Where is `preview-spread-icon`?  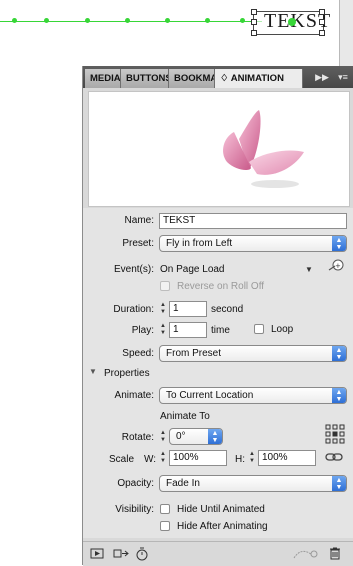
preview-spread-icon is located at coordinates (97, 555).